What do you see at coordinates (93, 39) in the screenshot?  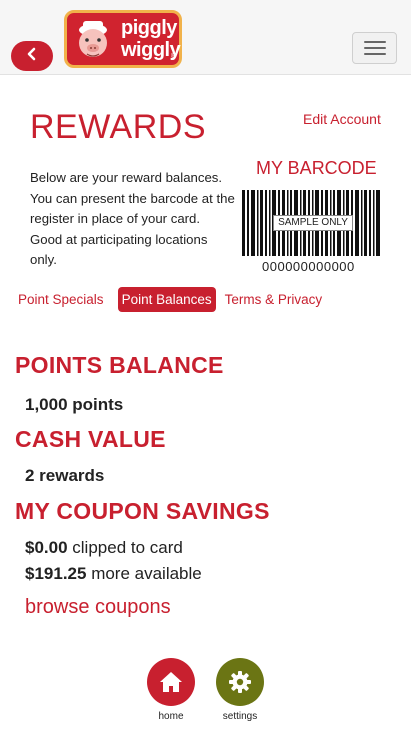 I see `pig-mascot-icon` at bounding box center [93, 39].